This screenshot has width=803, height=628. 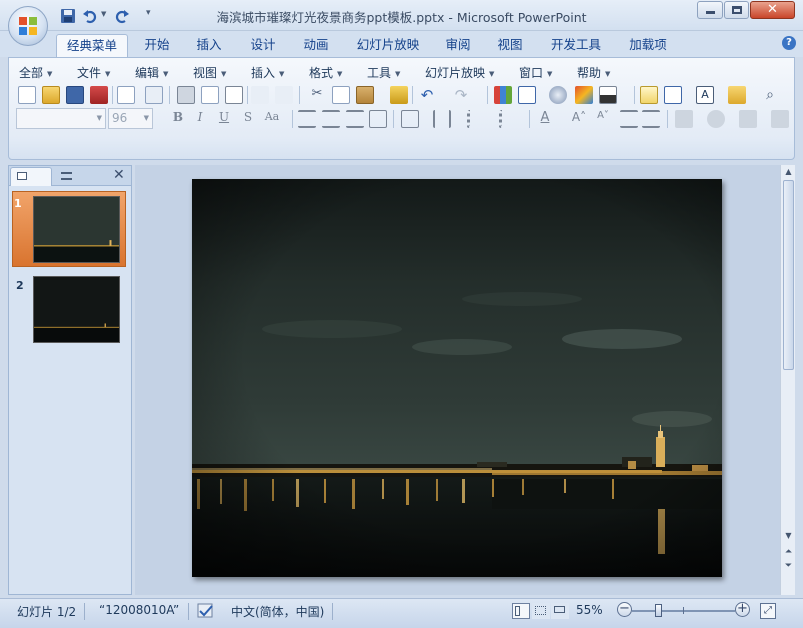 I want to click on align-left-icon, so click(x=307, y=119).